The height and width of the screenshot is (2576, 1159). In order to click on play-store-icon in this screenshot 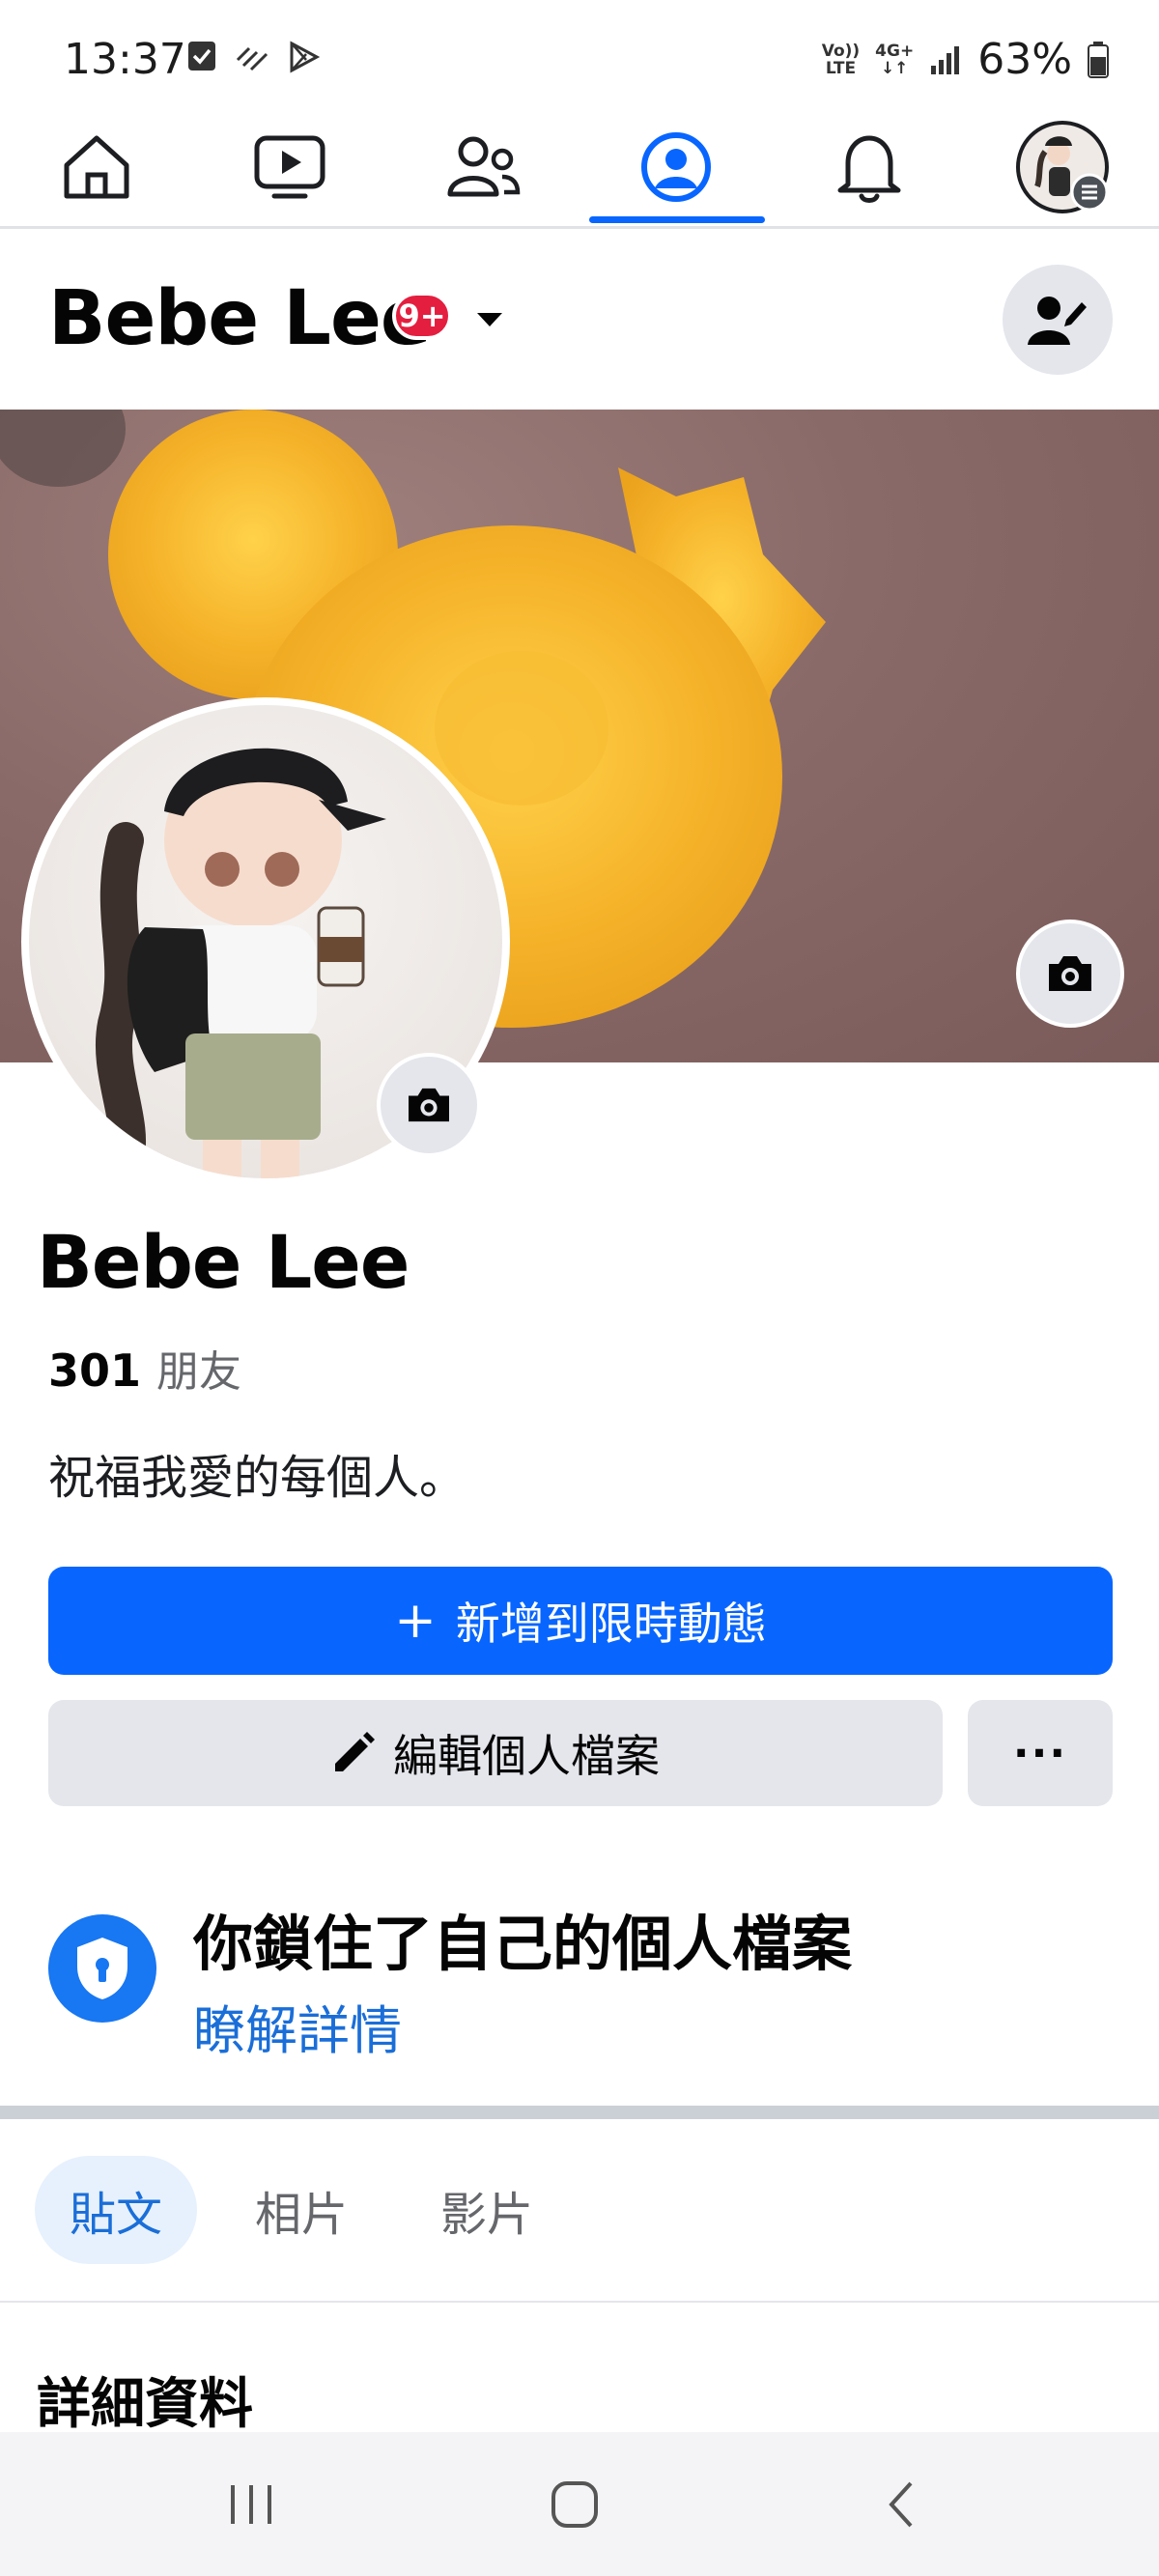, I will do `click(305, 57)`.